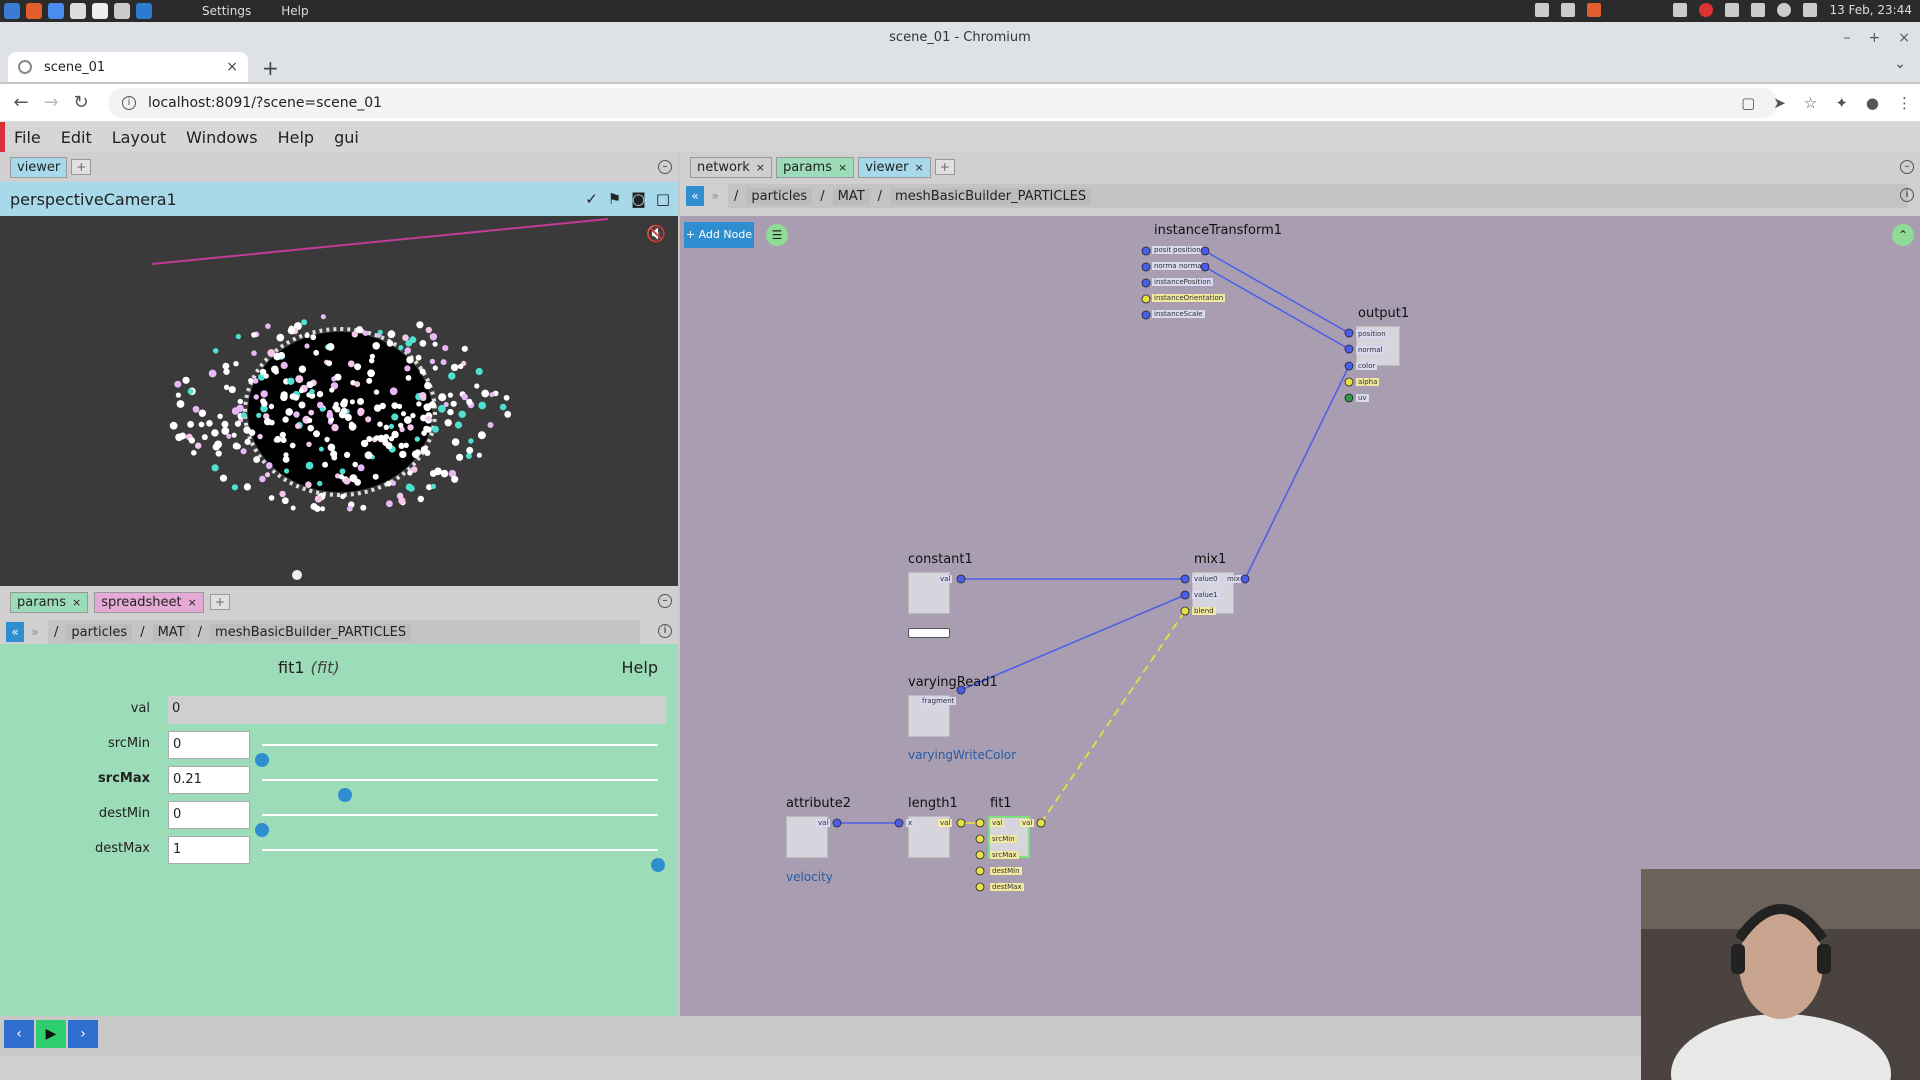 This screenshot has height=1080, width=1920. Describe the element at coordinates (12, 11) in the screenshot. I see `app-icon` at that location.